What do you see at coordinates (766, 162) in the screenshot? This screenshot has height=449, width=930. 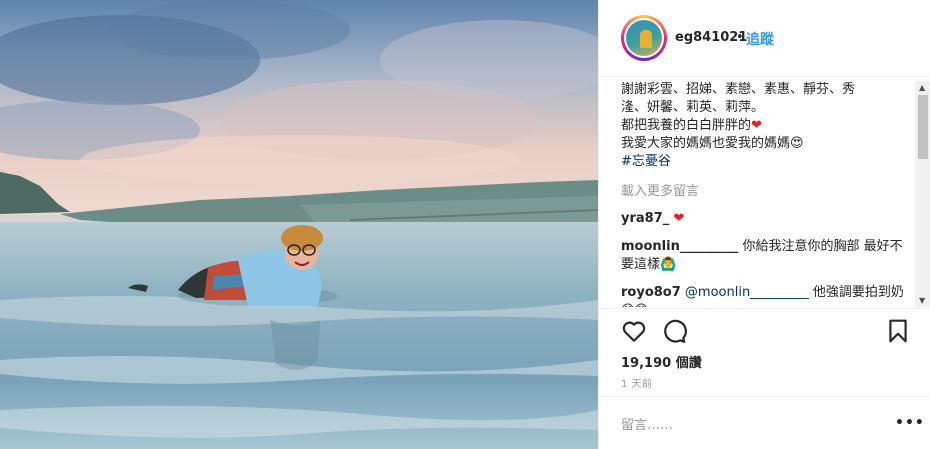 I see `hashtag-link: #忘憂谷` at bounding box center [766, 162].